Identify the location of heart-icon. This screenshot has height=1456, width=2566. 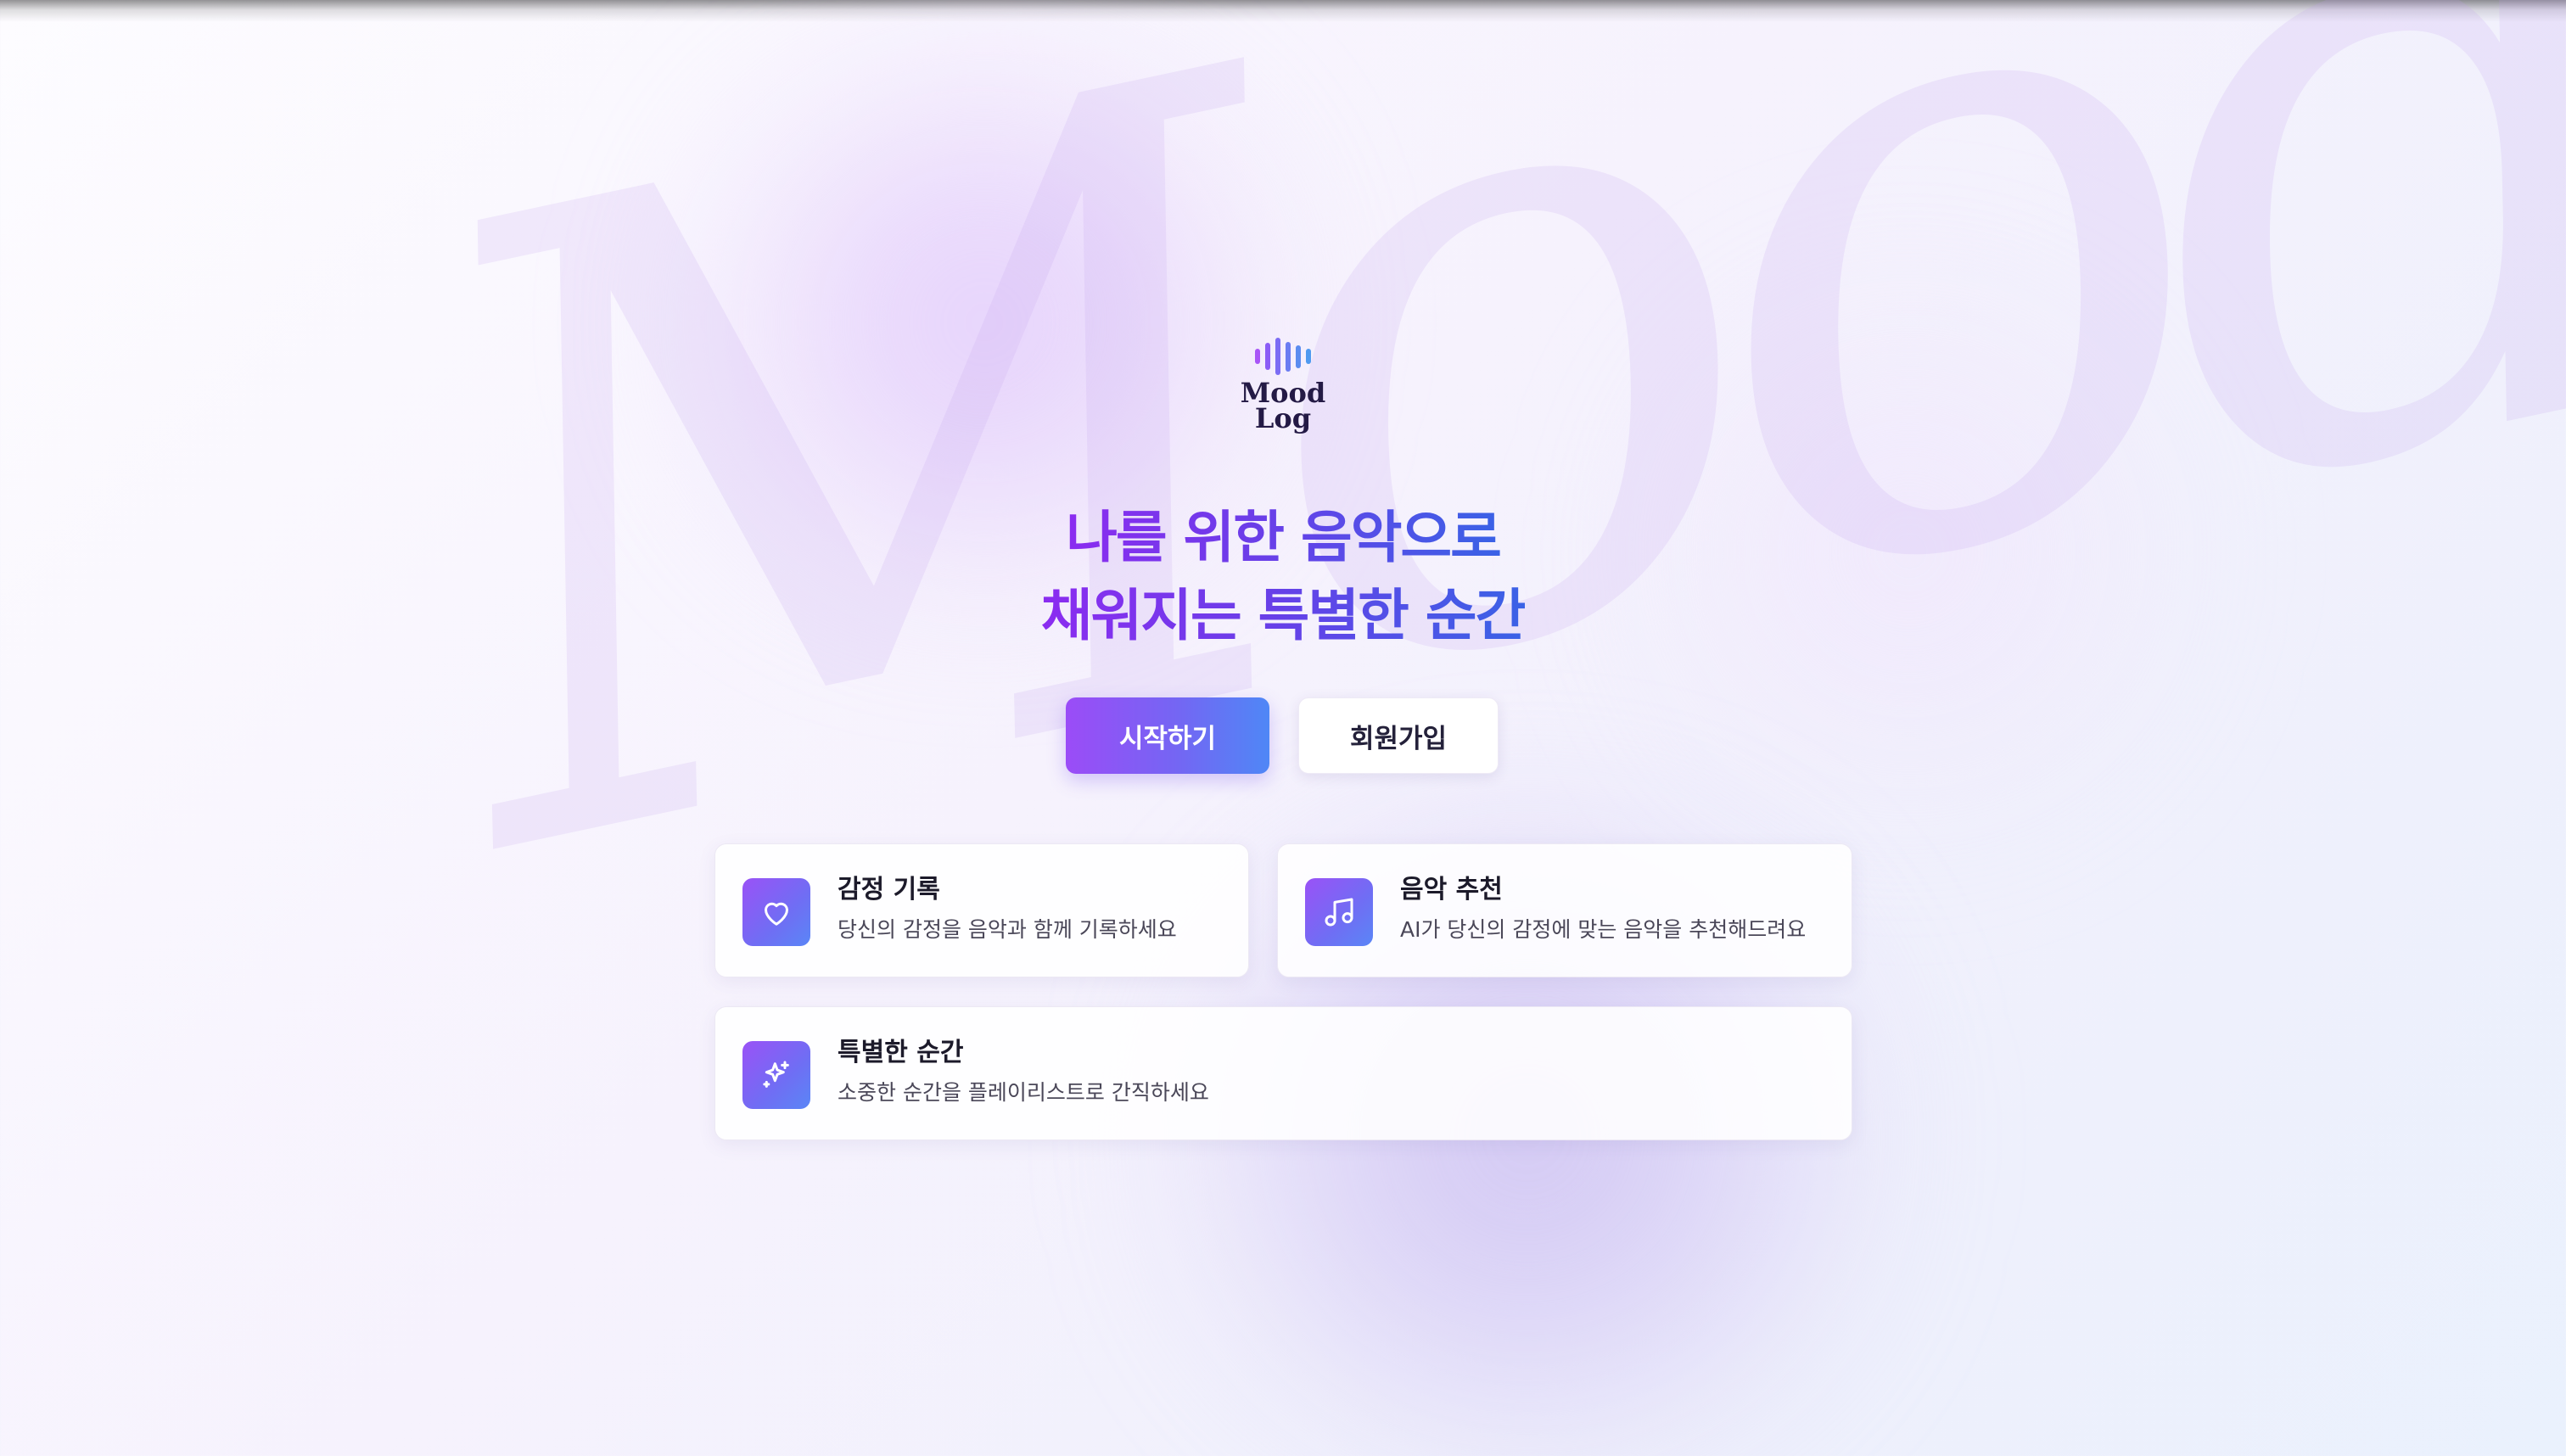
(776, 912).